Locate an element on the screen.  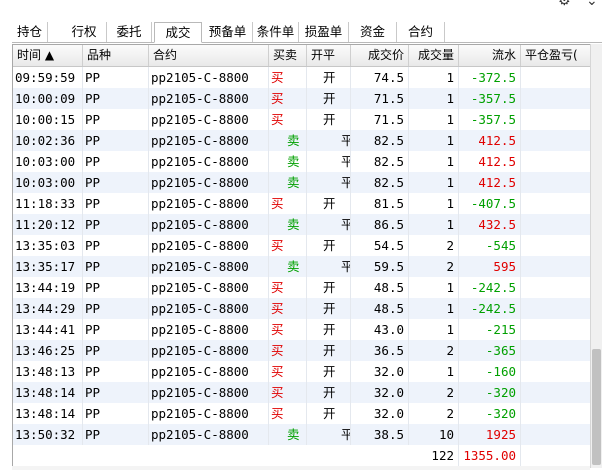
column-header-openclose: 开平 is located at coordinates (329, 55).